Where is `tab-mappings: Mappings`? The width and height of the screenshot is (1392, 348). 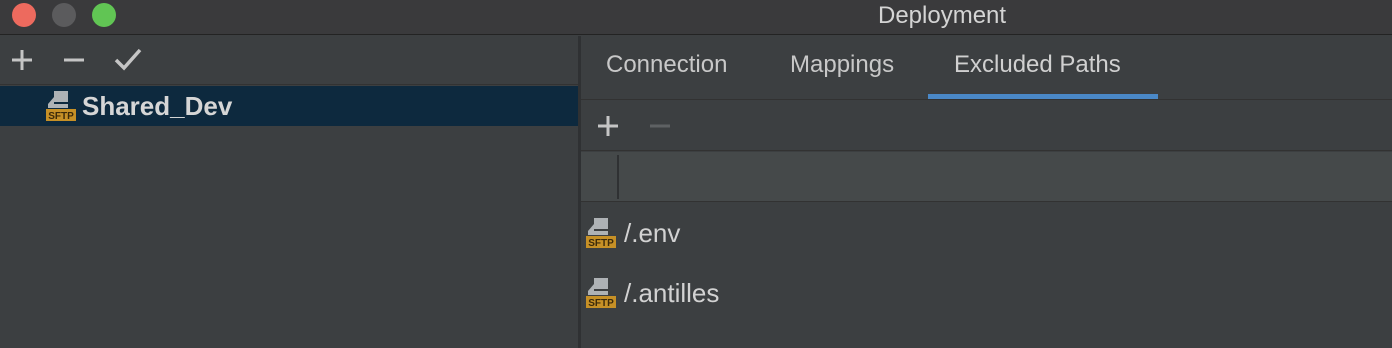
tab-mappings: Mappings is located at coordinates (842, 65).